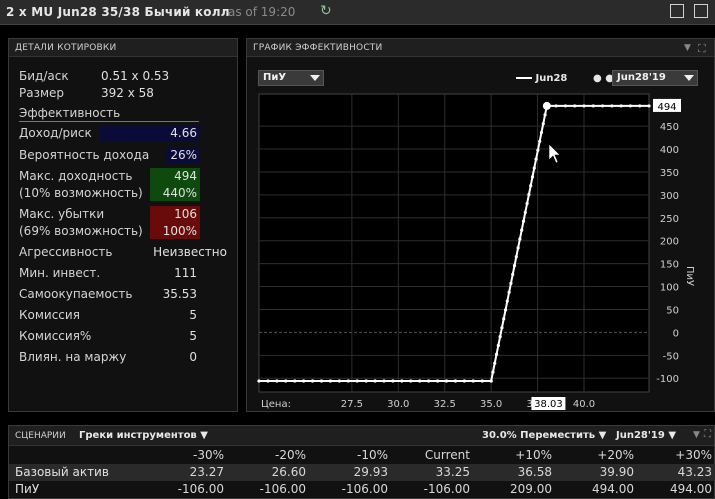 The image size is (715, 499). Describe the element at coordinates (603, 78) in the screenshot. I see `legend-dots-swatch: ● ●` at that location.